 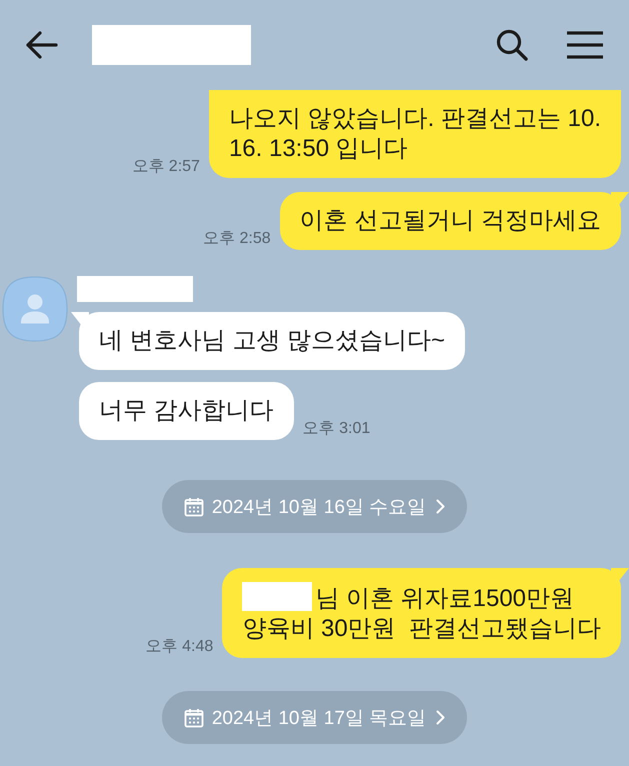 I want to click on date-button: 2024년 10월 17일 목요일, so click(x=315, y=717).